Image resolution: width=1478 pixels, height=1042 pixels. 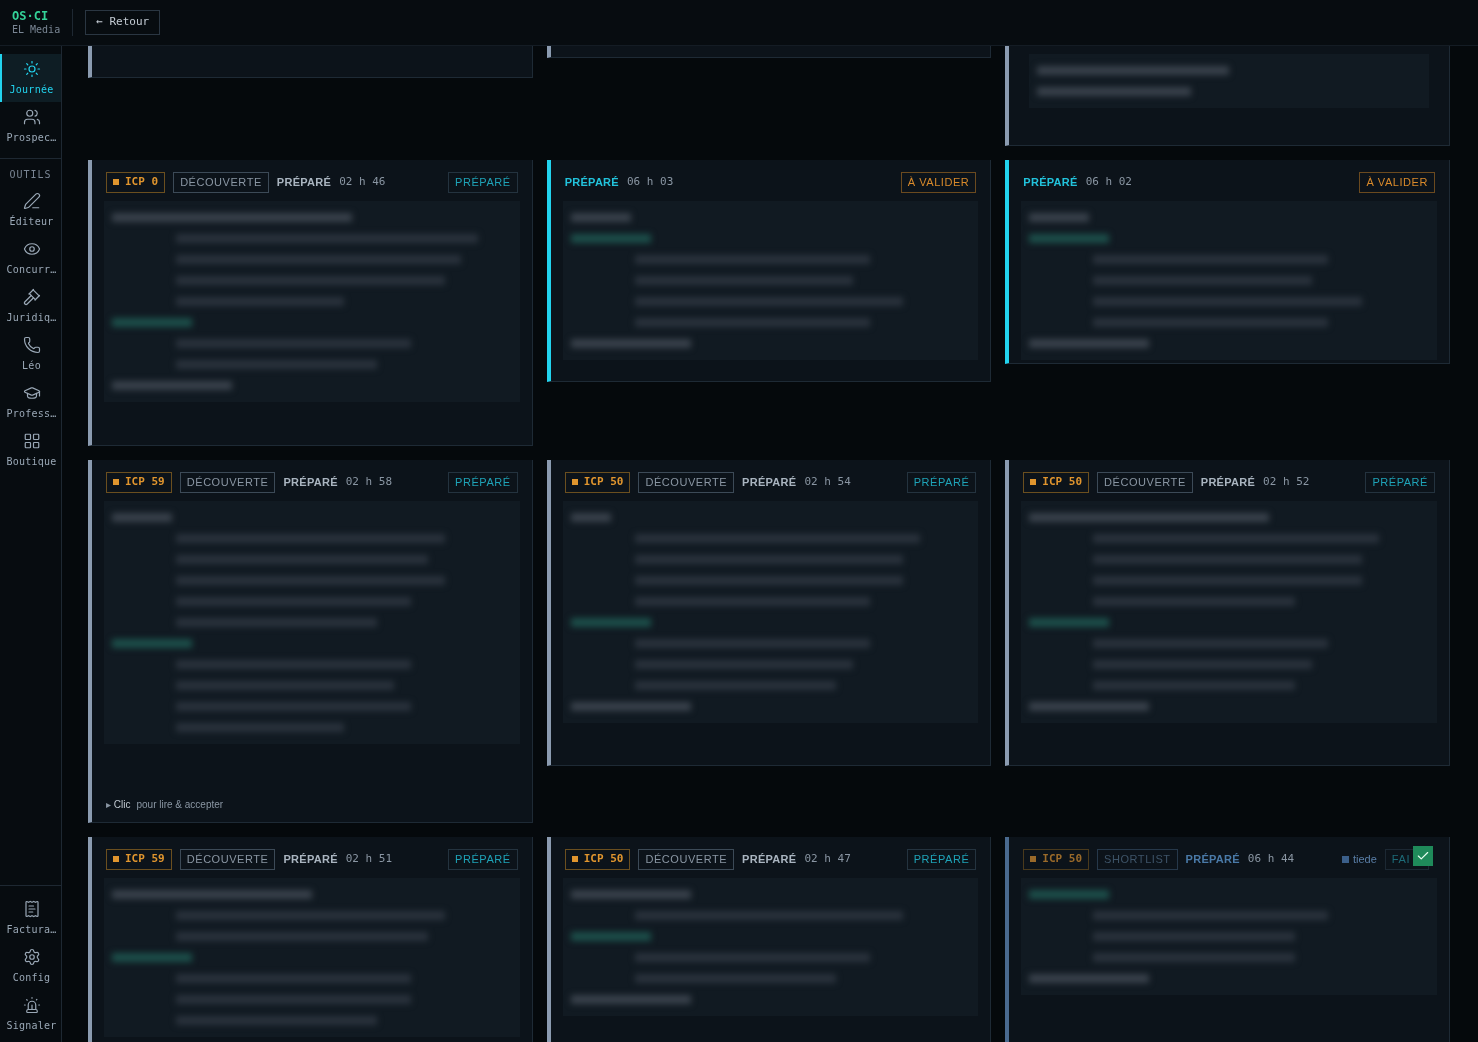 I want to click on check-button, so click(x=1423, y=856).